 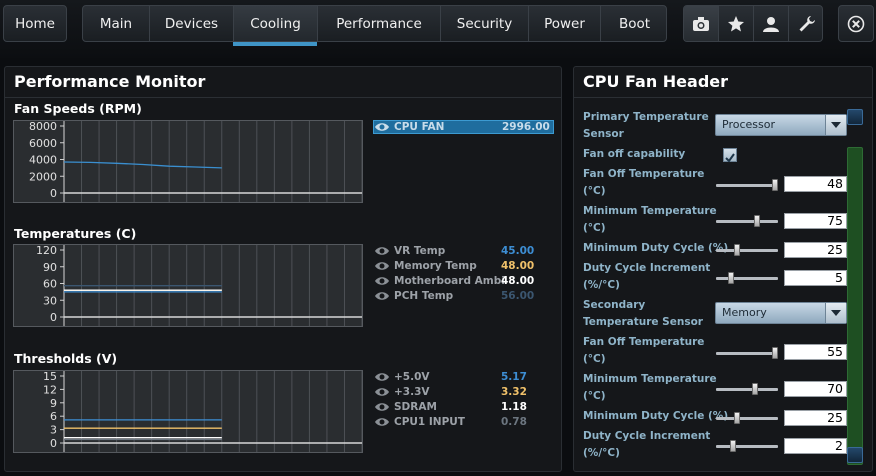 I want to click on tab-security: Security, so click(x=485, y=23).